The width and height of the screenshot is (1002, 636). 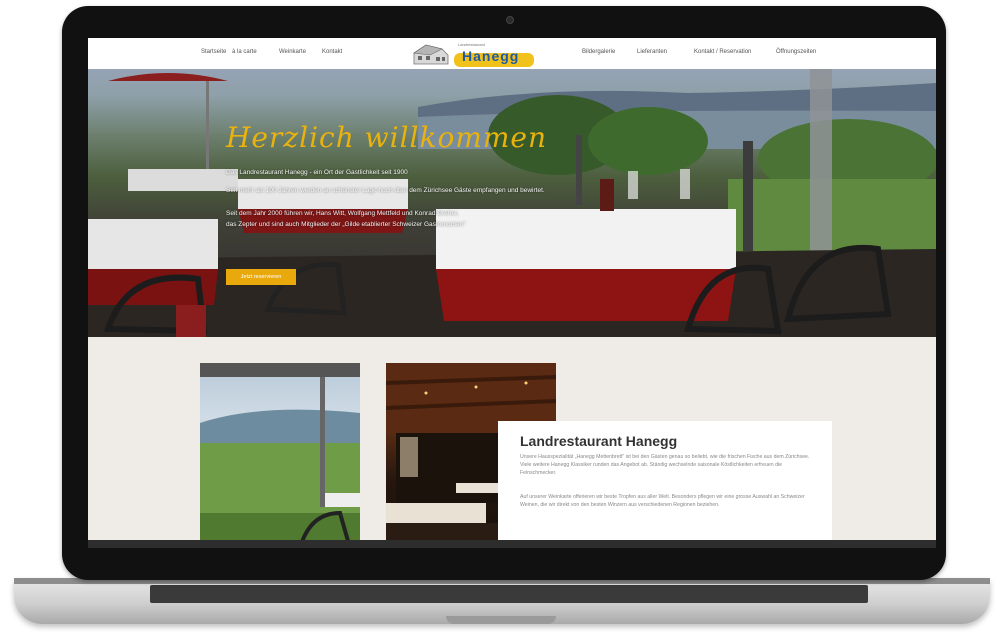 What do you see at coordinates (598, 52) in the screenshot?
I see `nav-link-bildergalerie: Bildergalerie` at bounding box center [598, 52].